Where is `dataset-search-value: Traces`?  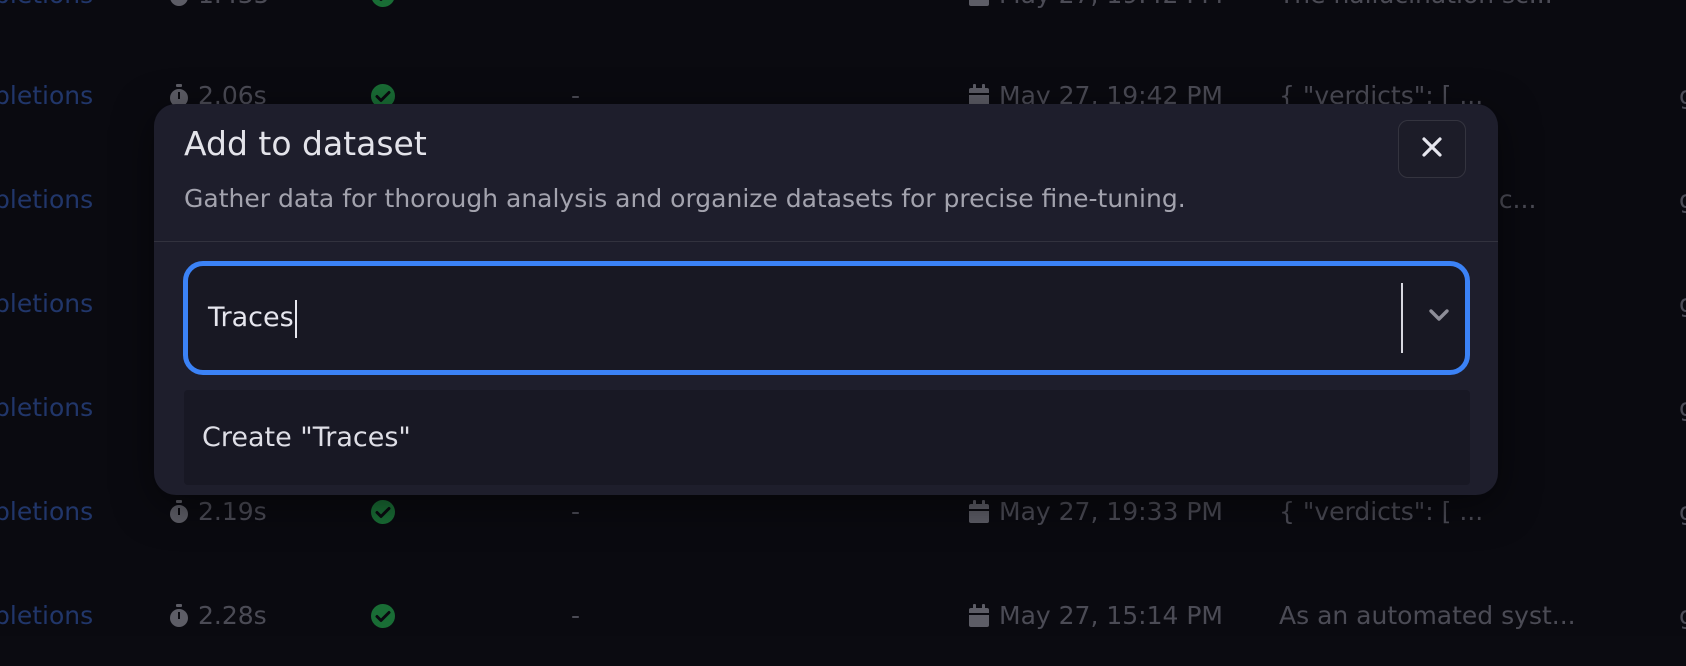 dataset-search-value: Traces is located at coordinates (251, 317).